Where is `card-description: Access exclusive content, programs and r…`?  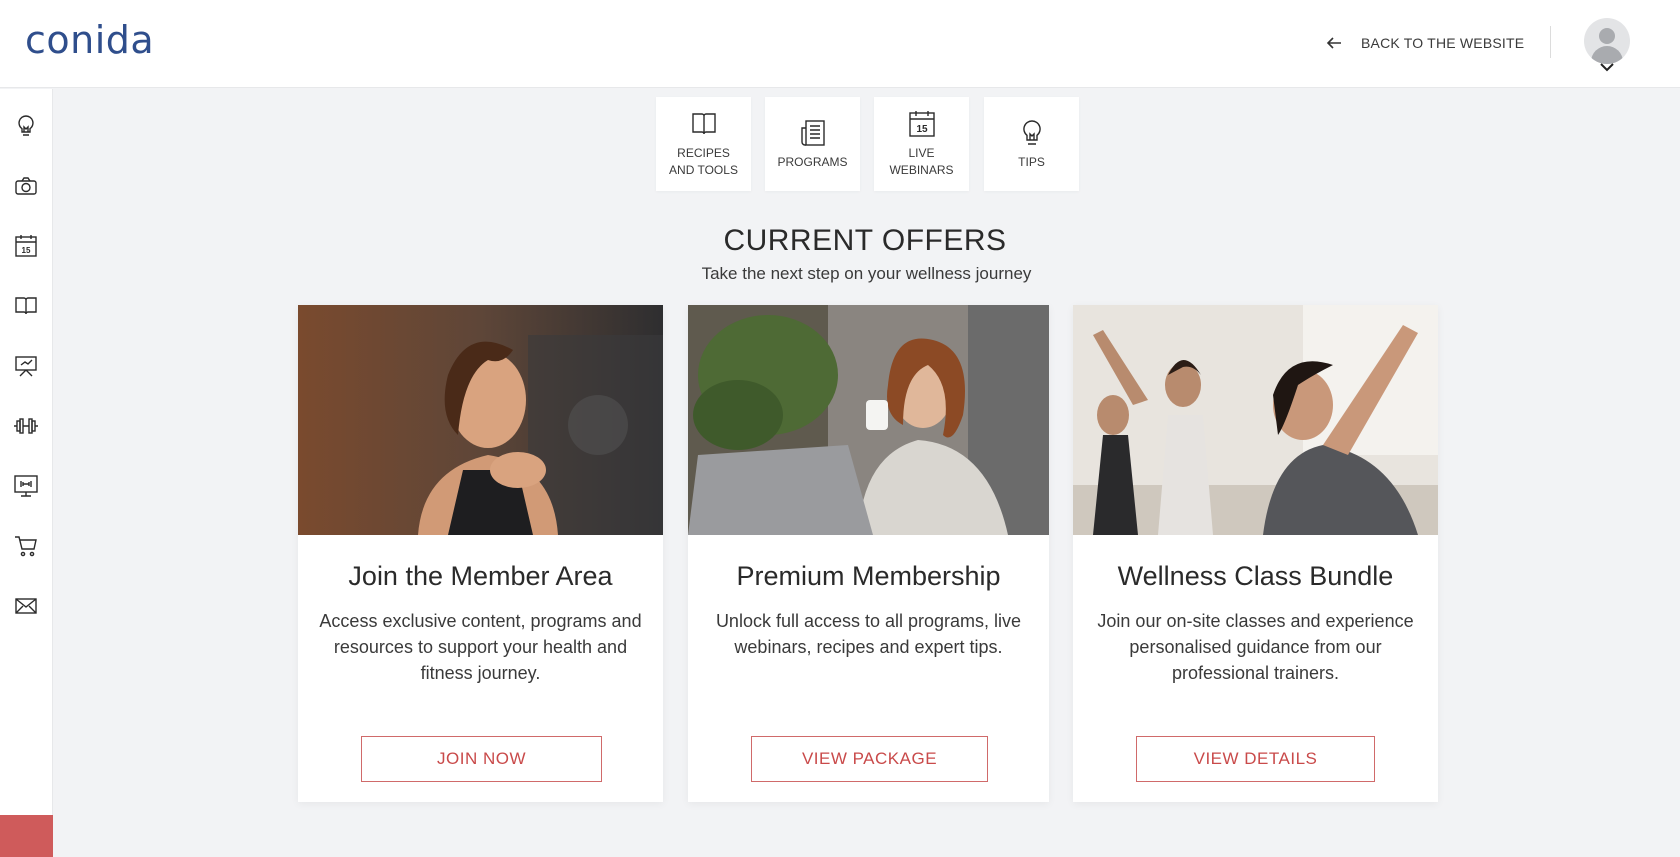
card-description: Access exclusive content, programs and r… is located at coordinates (480, 647).